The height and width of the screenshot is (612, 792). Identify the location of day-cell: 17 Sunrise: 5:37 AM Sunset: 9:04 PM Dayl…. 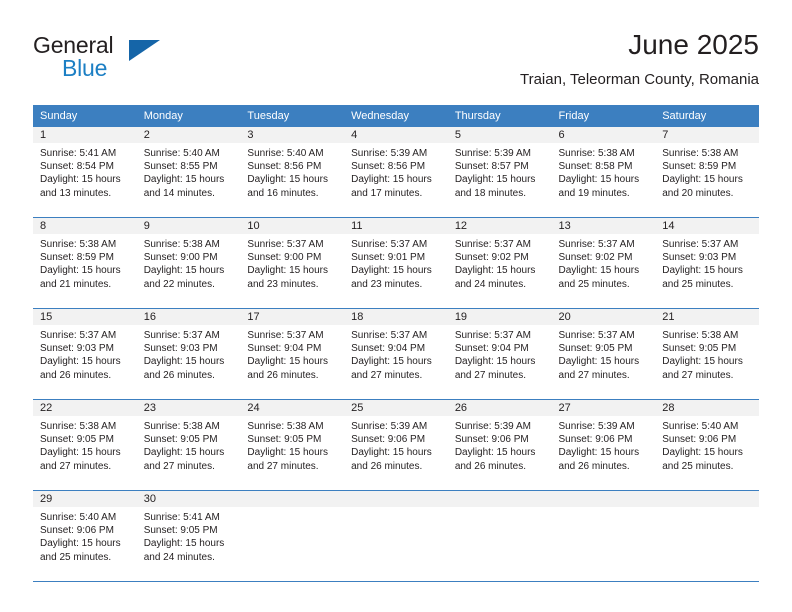
(292, 354).